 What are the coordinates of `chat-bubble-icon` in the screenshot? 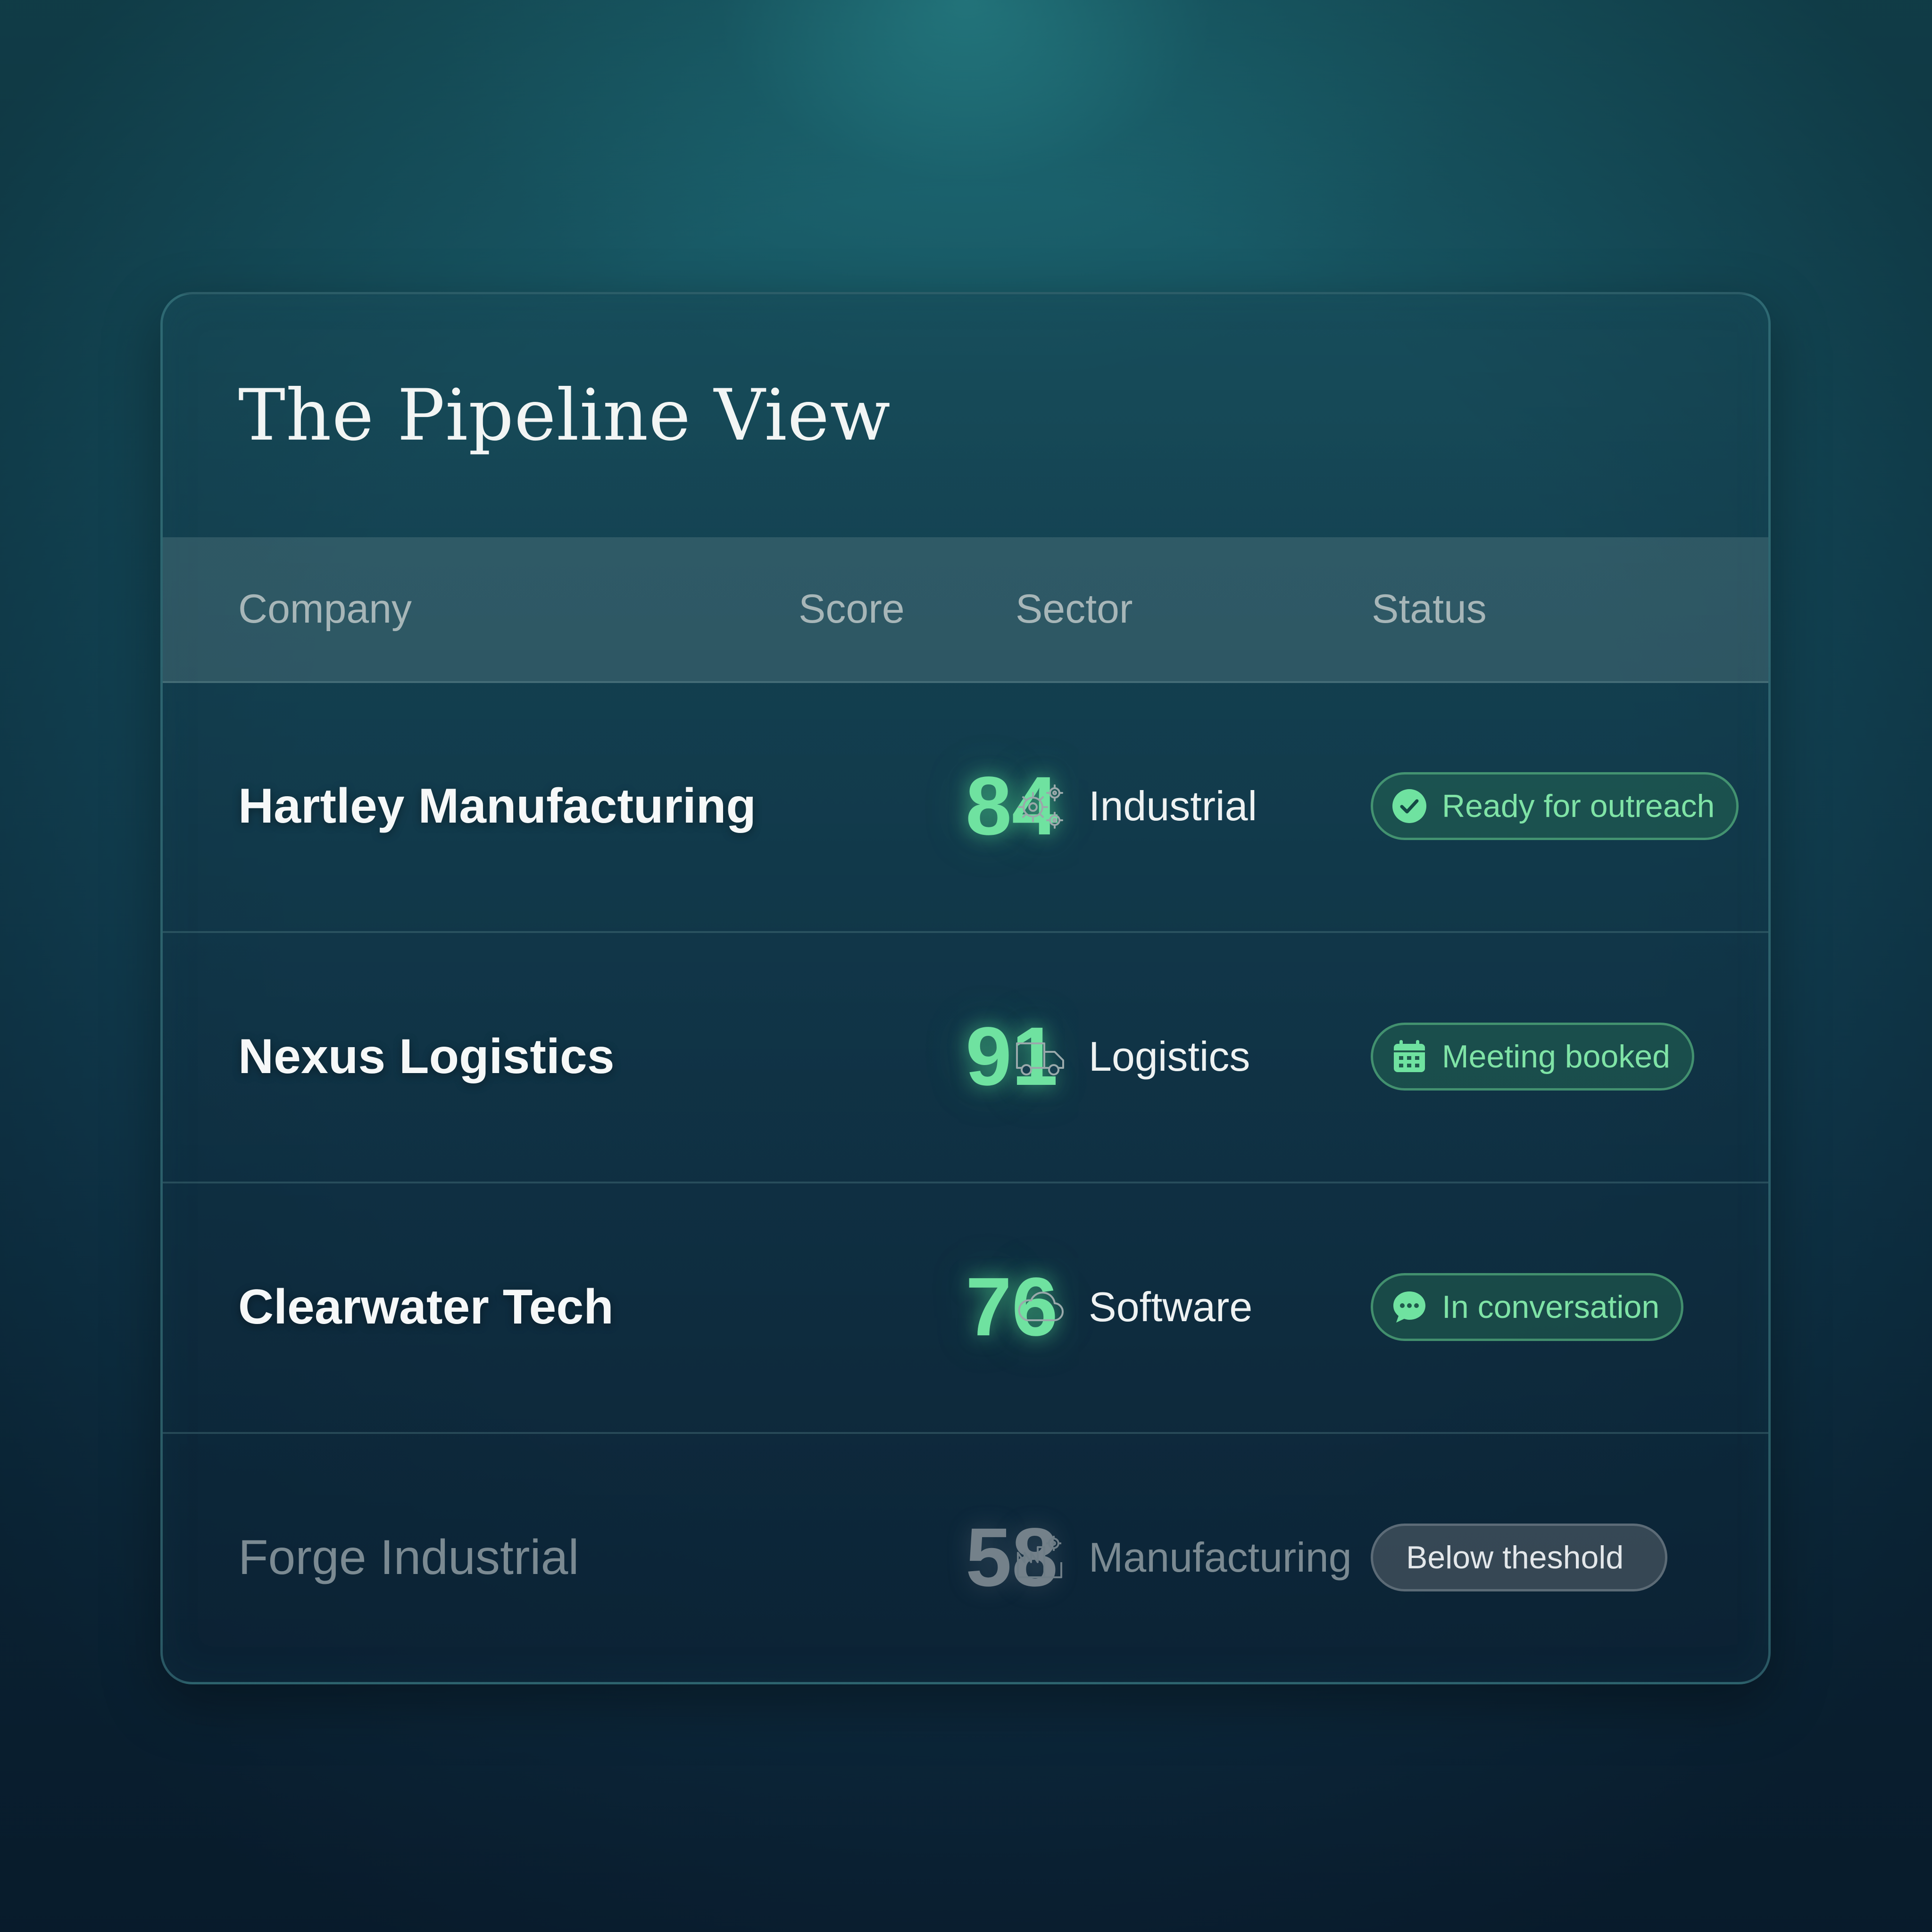 It's located at (1410, 1307).